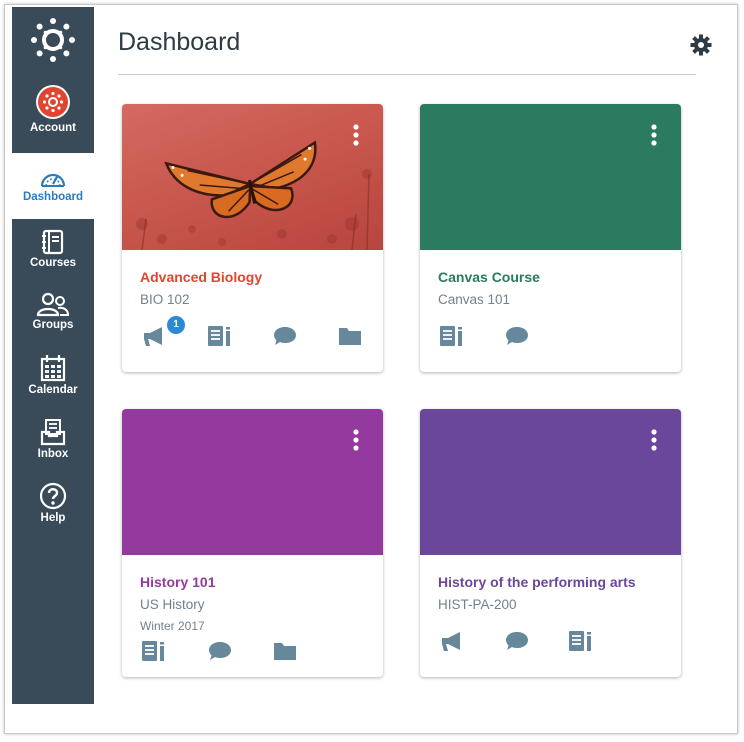  Describe the element at coordinates (172, 604) in the screenshot. I see `course-code: US History` at that location.